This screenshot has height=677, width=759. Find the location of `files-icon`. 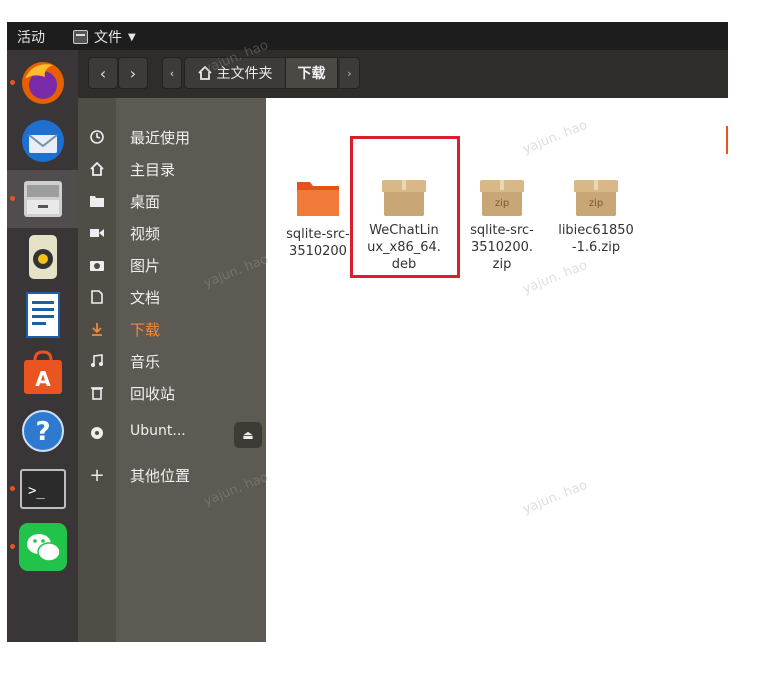

files-icon is located at coordinates (42, 199).